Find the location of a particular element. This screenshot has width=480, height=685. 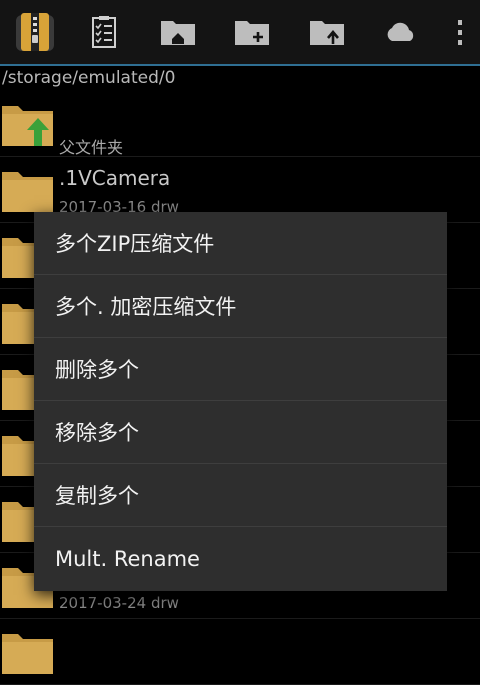

parent-folder-row: 父文件夹 is located at coordinates (240, 123).